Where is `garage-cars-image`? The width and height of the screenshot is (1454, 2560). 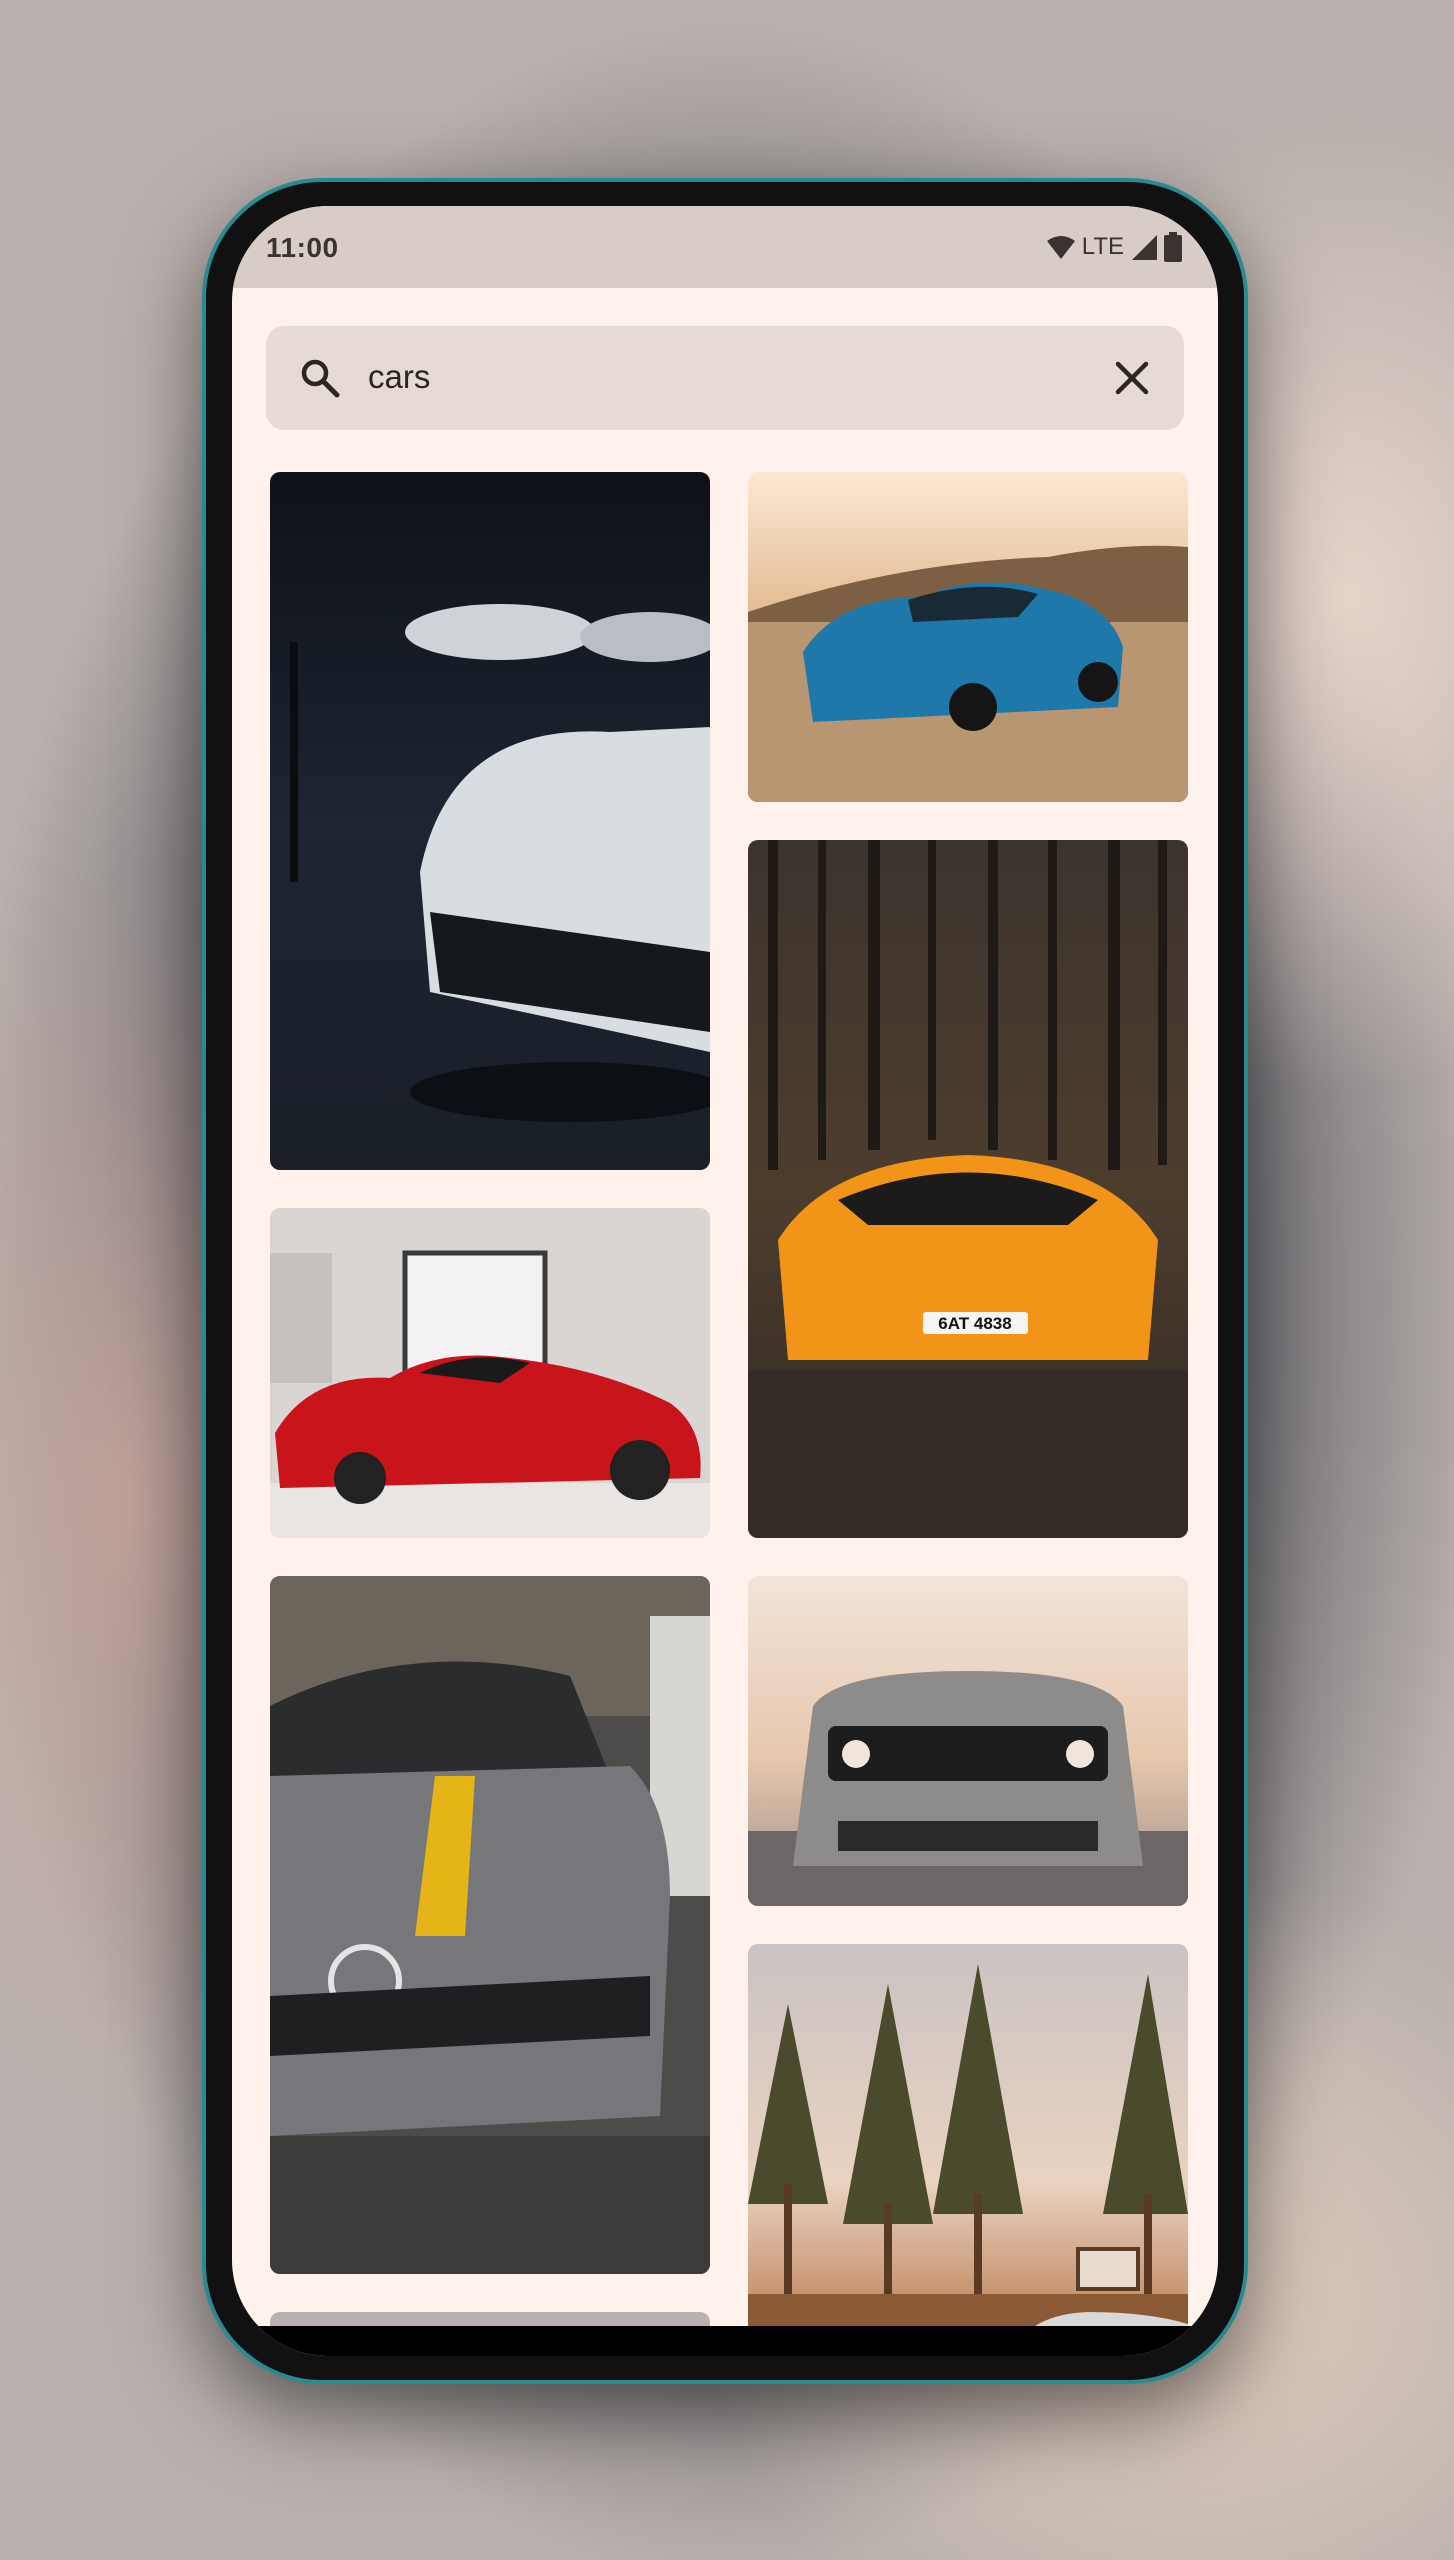 garage-cars-image is located at coordinates (490, 821).